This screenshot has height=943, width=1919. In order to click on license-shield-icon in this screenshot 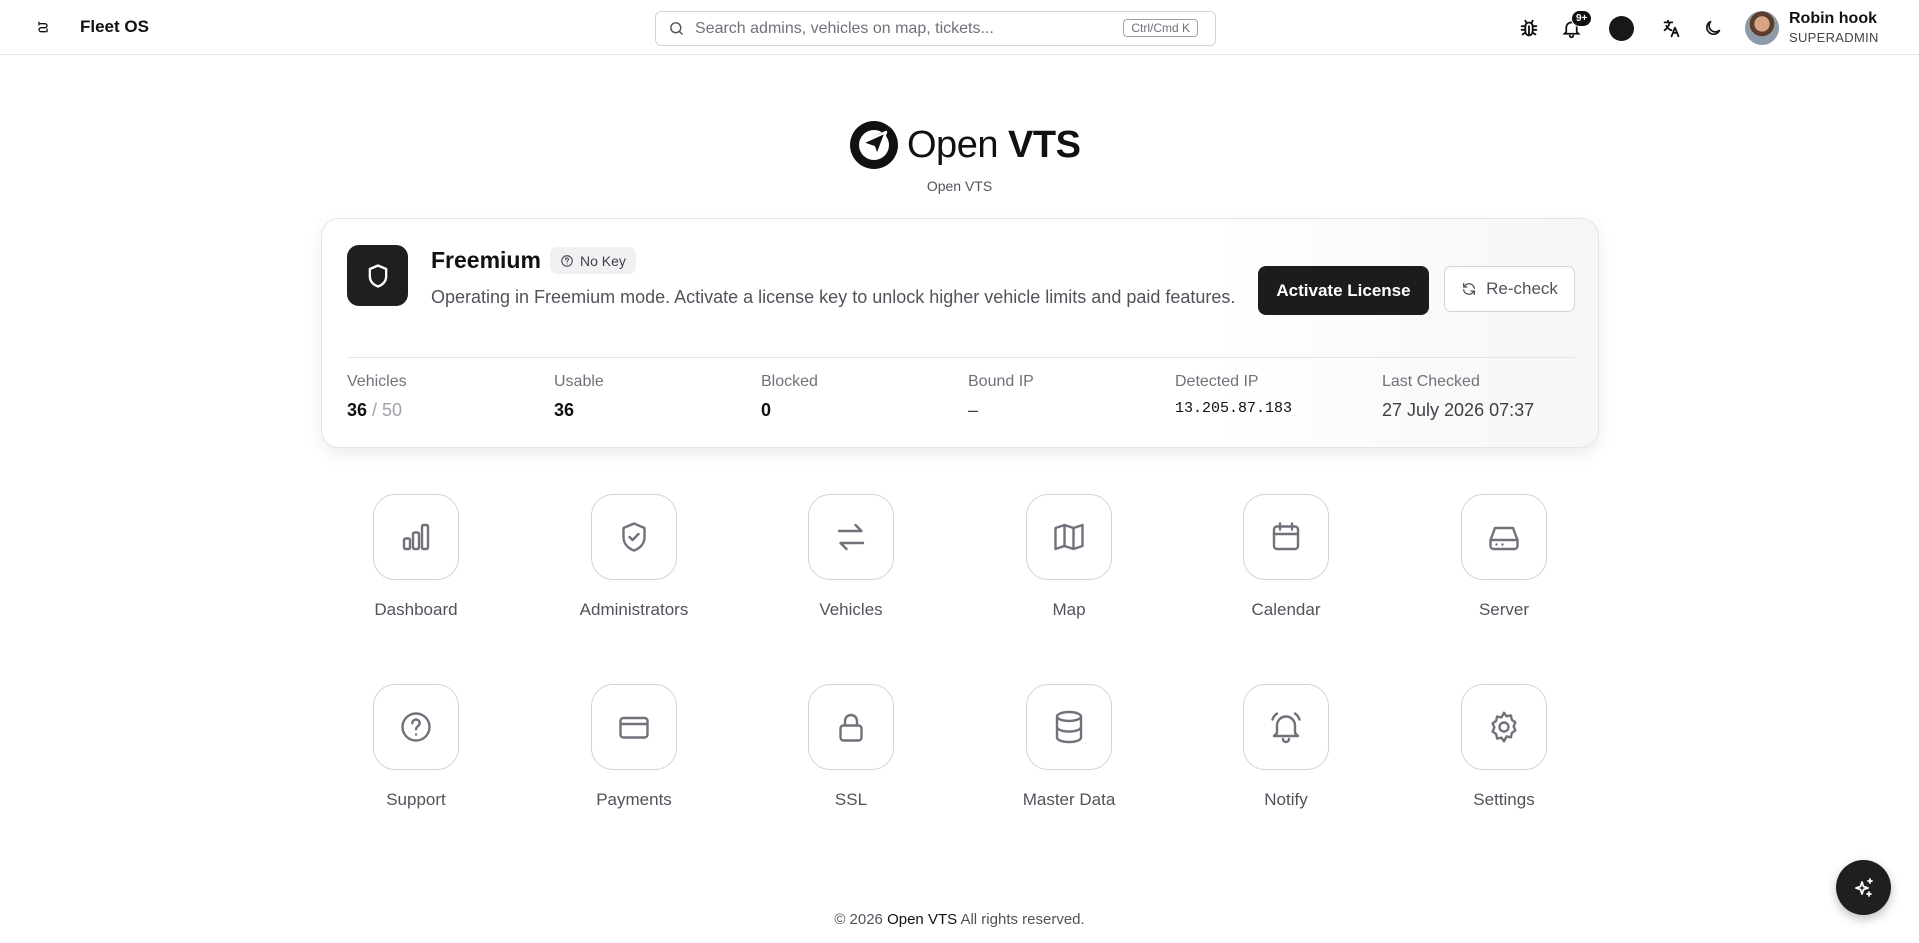, I will do `click(377, 275)`.